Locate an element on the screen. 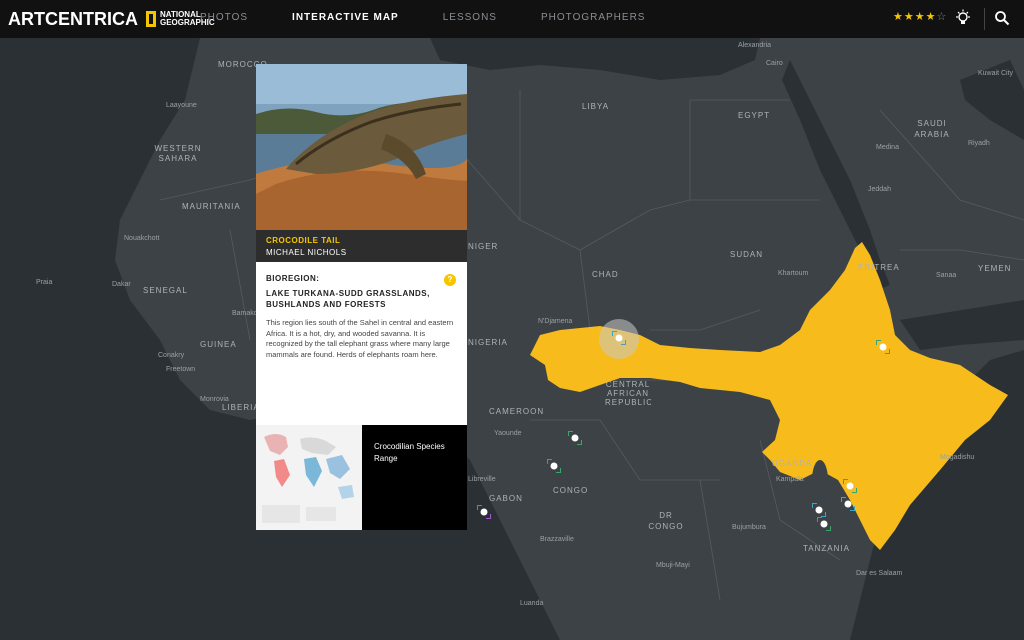 This screenshot has width=1024, height=640. map-label-liberia: LIBERIA is located at coordinates (241, 407).